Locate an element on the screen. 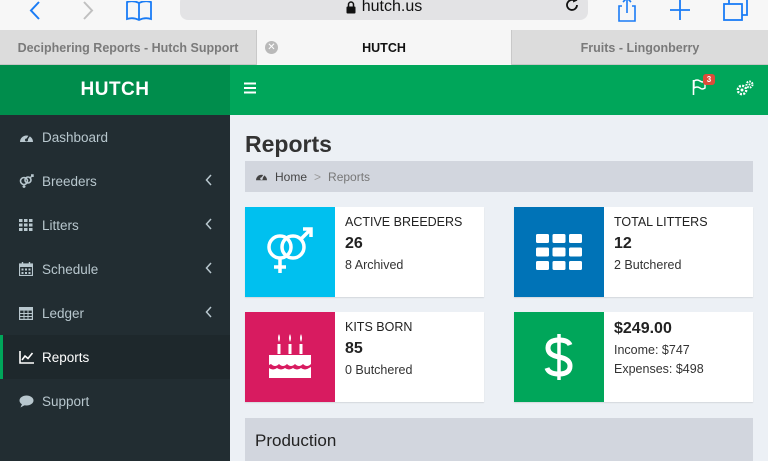 The height and width of the screenshot is (461, 768). stat-value: 85 is located at coordinates (354, 348).